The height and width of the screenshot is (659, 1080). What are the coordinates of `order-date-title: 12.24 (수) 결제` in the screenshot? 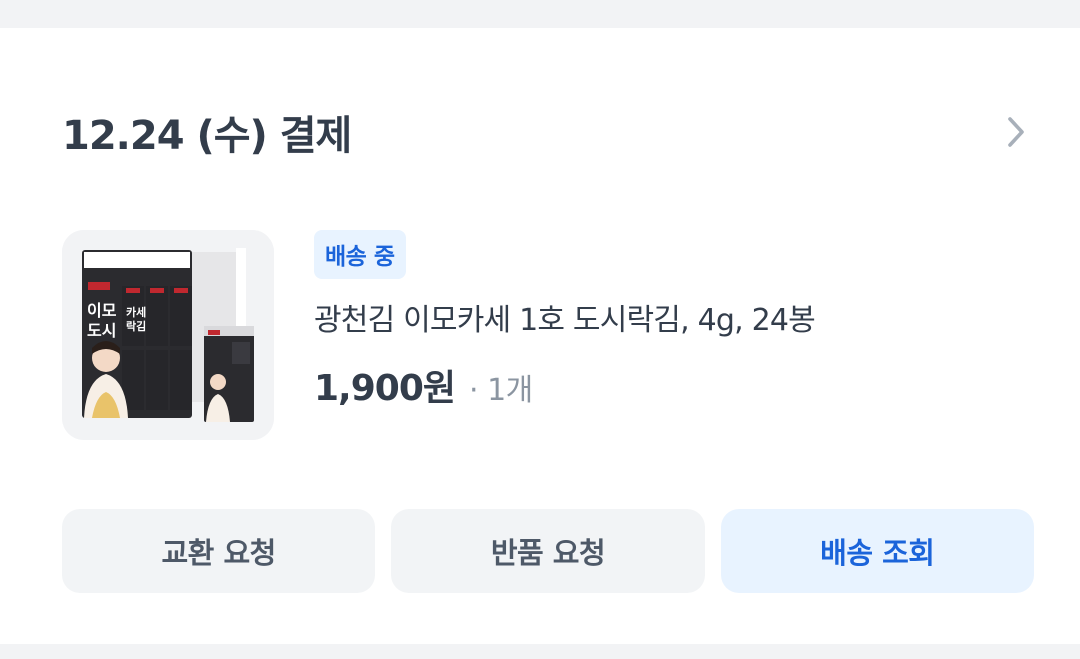 It's located at (207, 136).